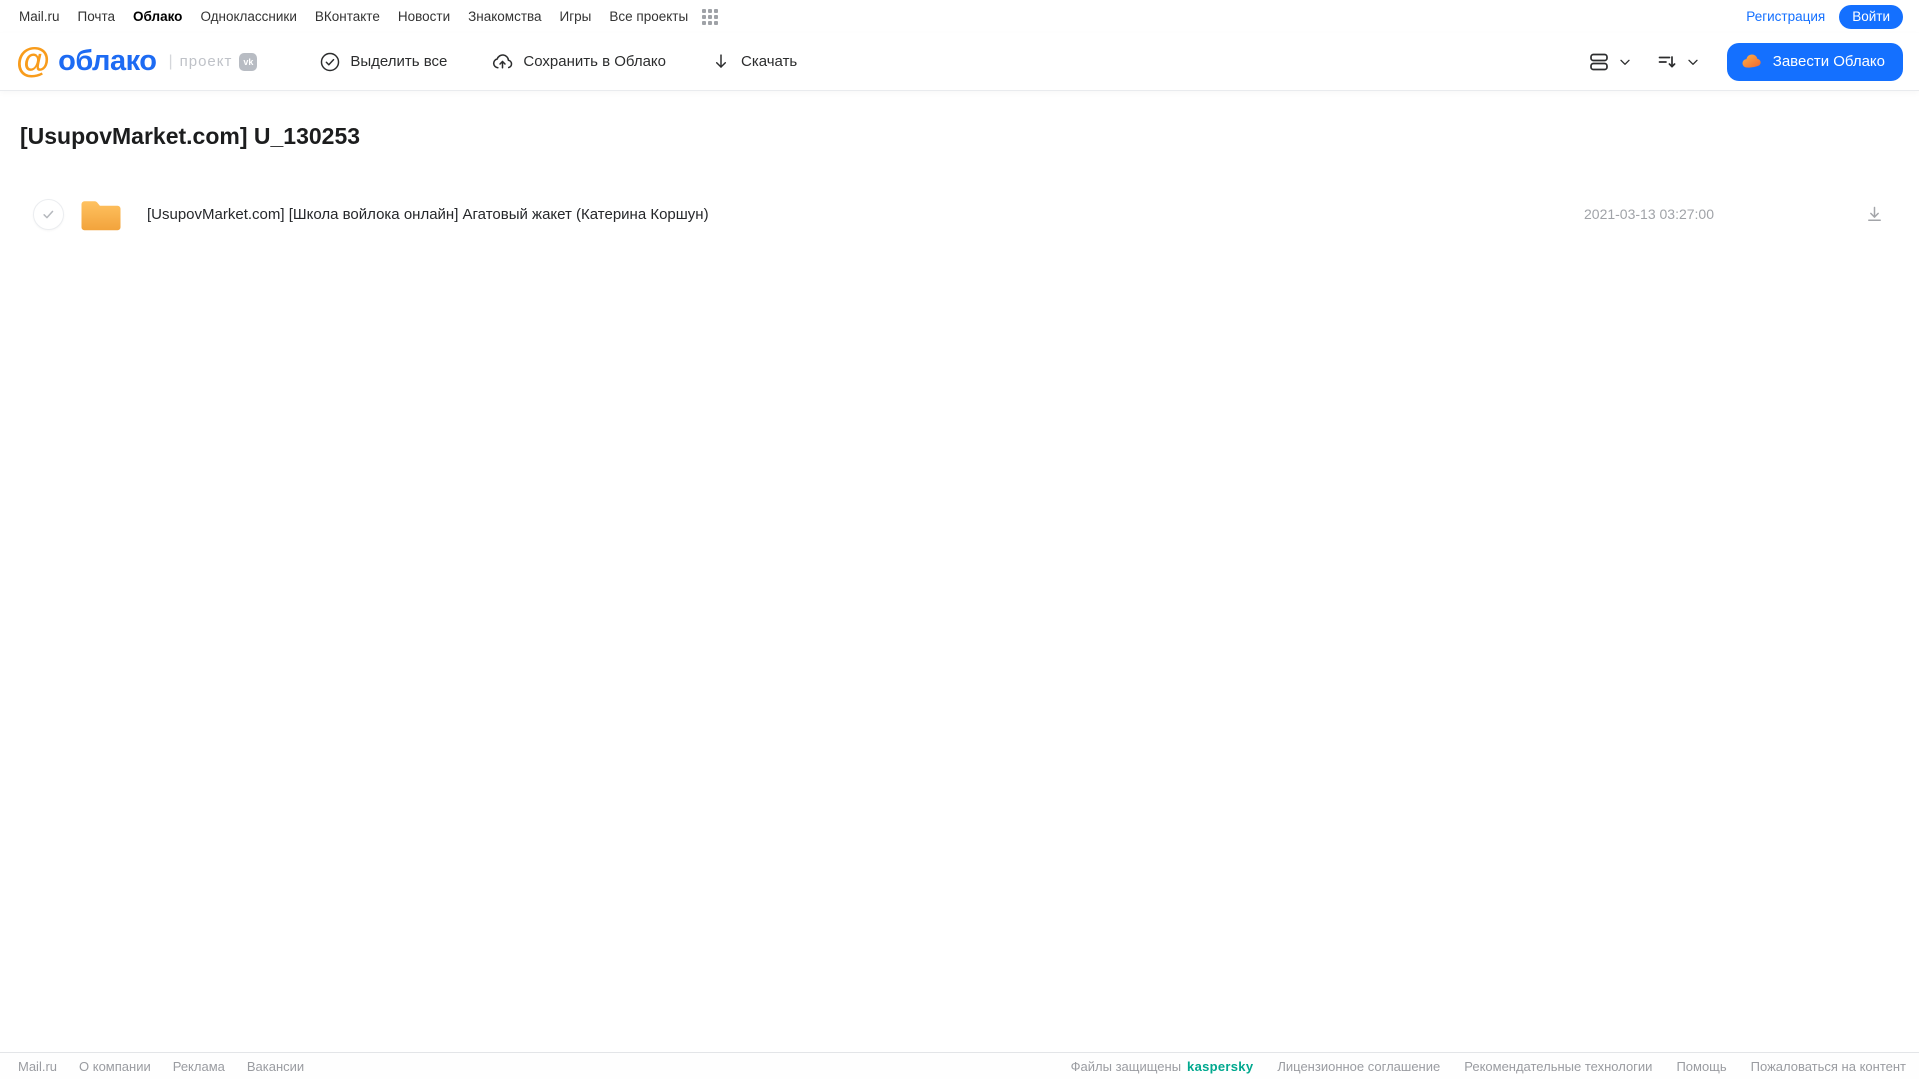 The height and width of the screenshot is (1079, 1919). Describe the element at coordinates (721, 62) in the screenshot. I see `download-arrow-icon` at that location.